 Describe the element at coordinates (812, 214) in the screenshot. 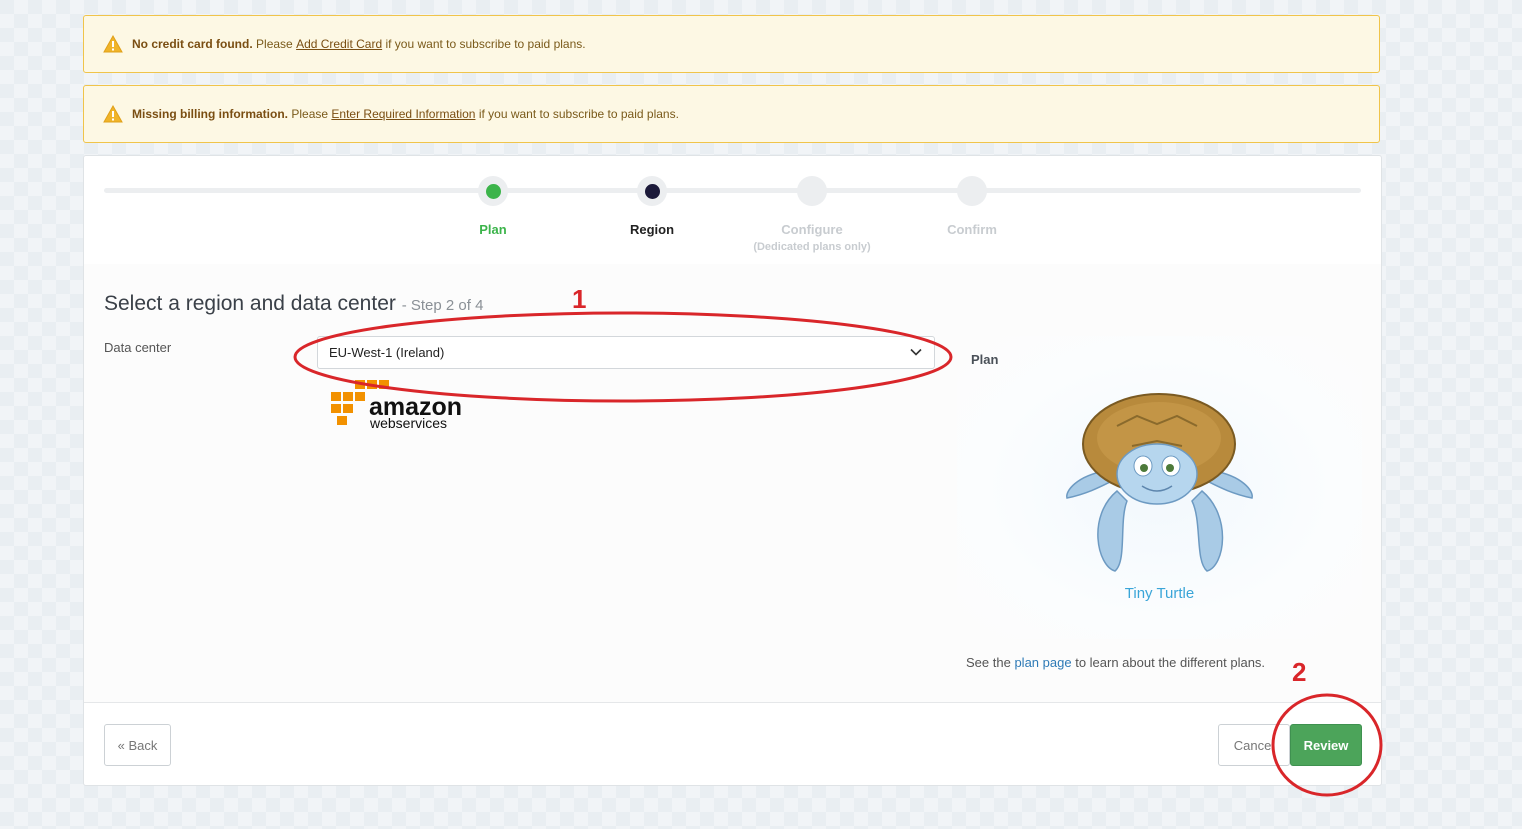

I see `step-configure: Configure (Dedicated plans only)` at that location.